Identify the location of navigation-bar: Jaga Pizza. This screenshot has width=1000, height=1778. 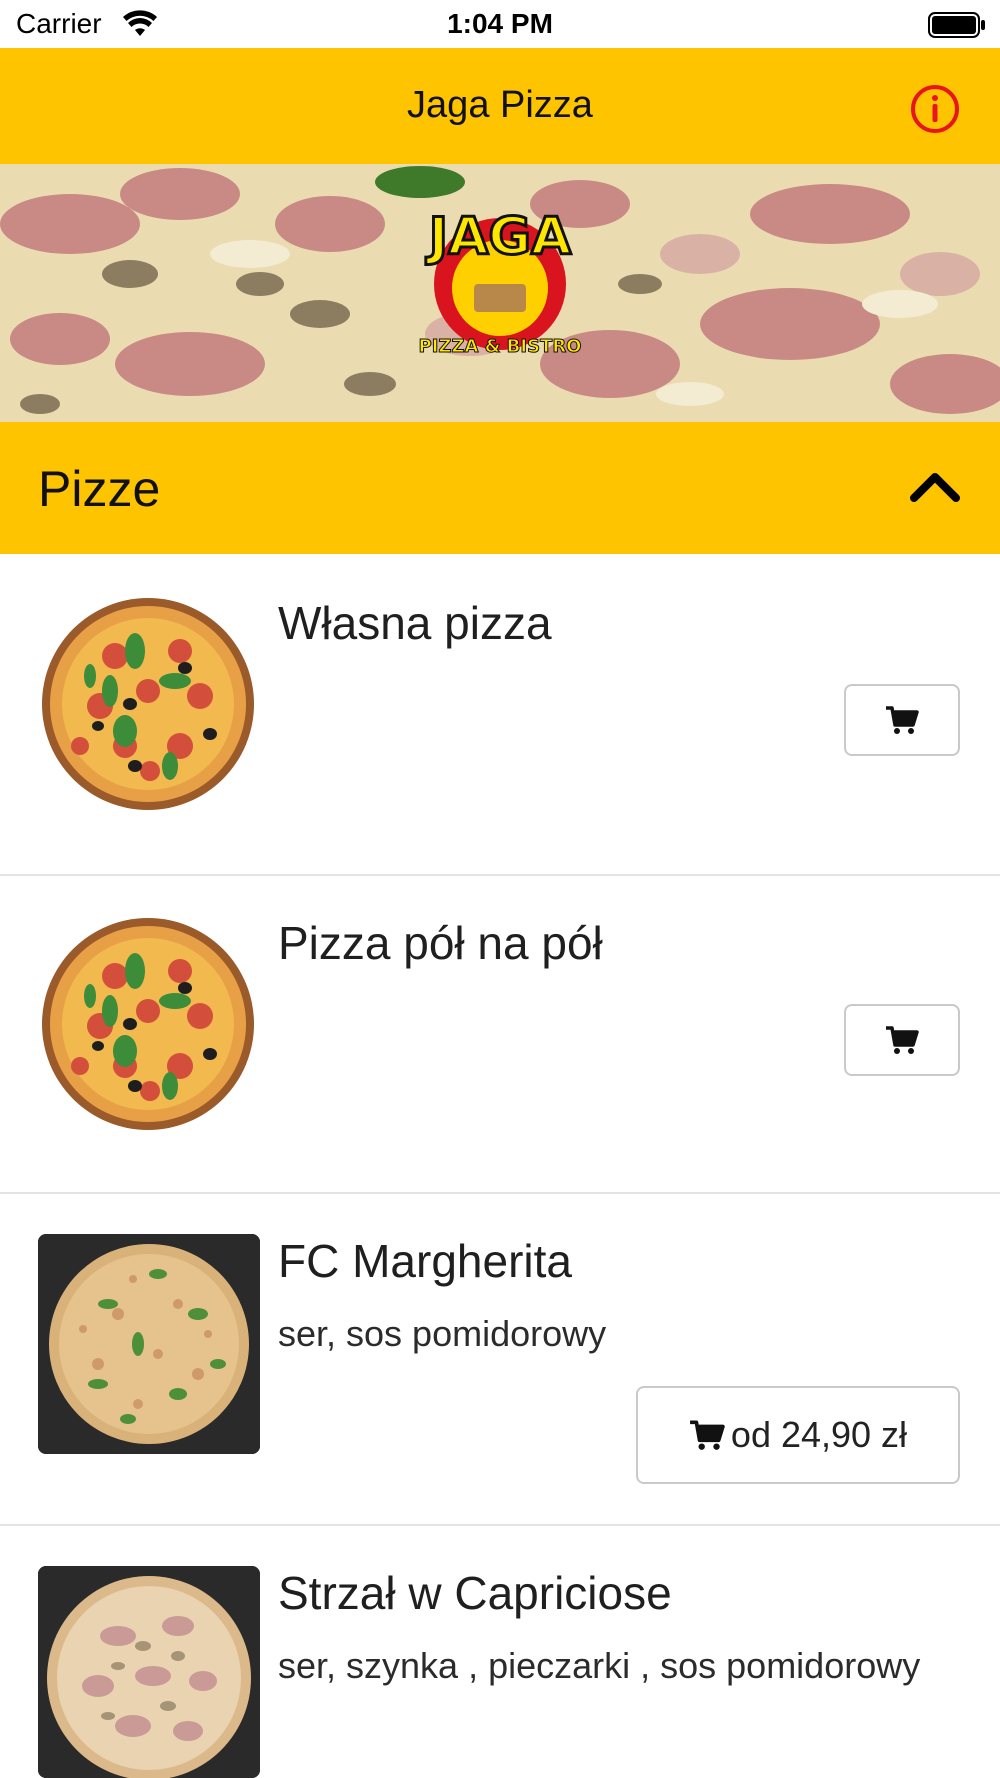
(500, 106).